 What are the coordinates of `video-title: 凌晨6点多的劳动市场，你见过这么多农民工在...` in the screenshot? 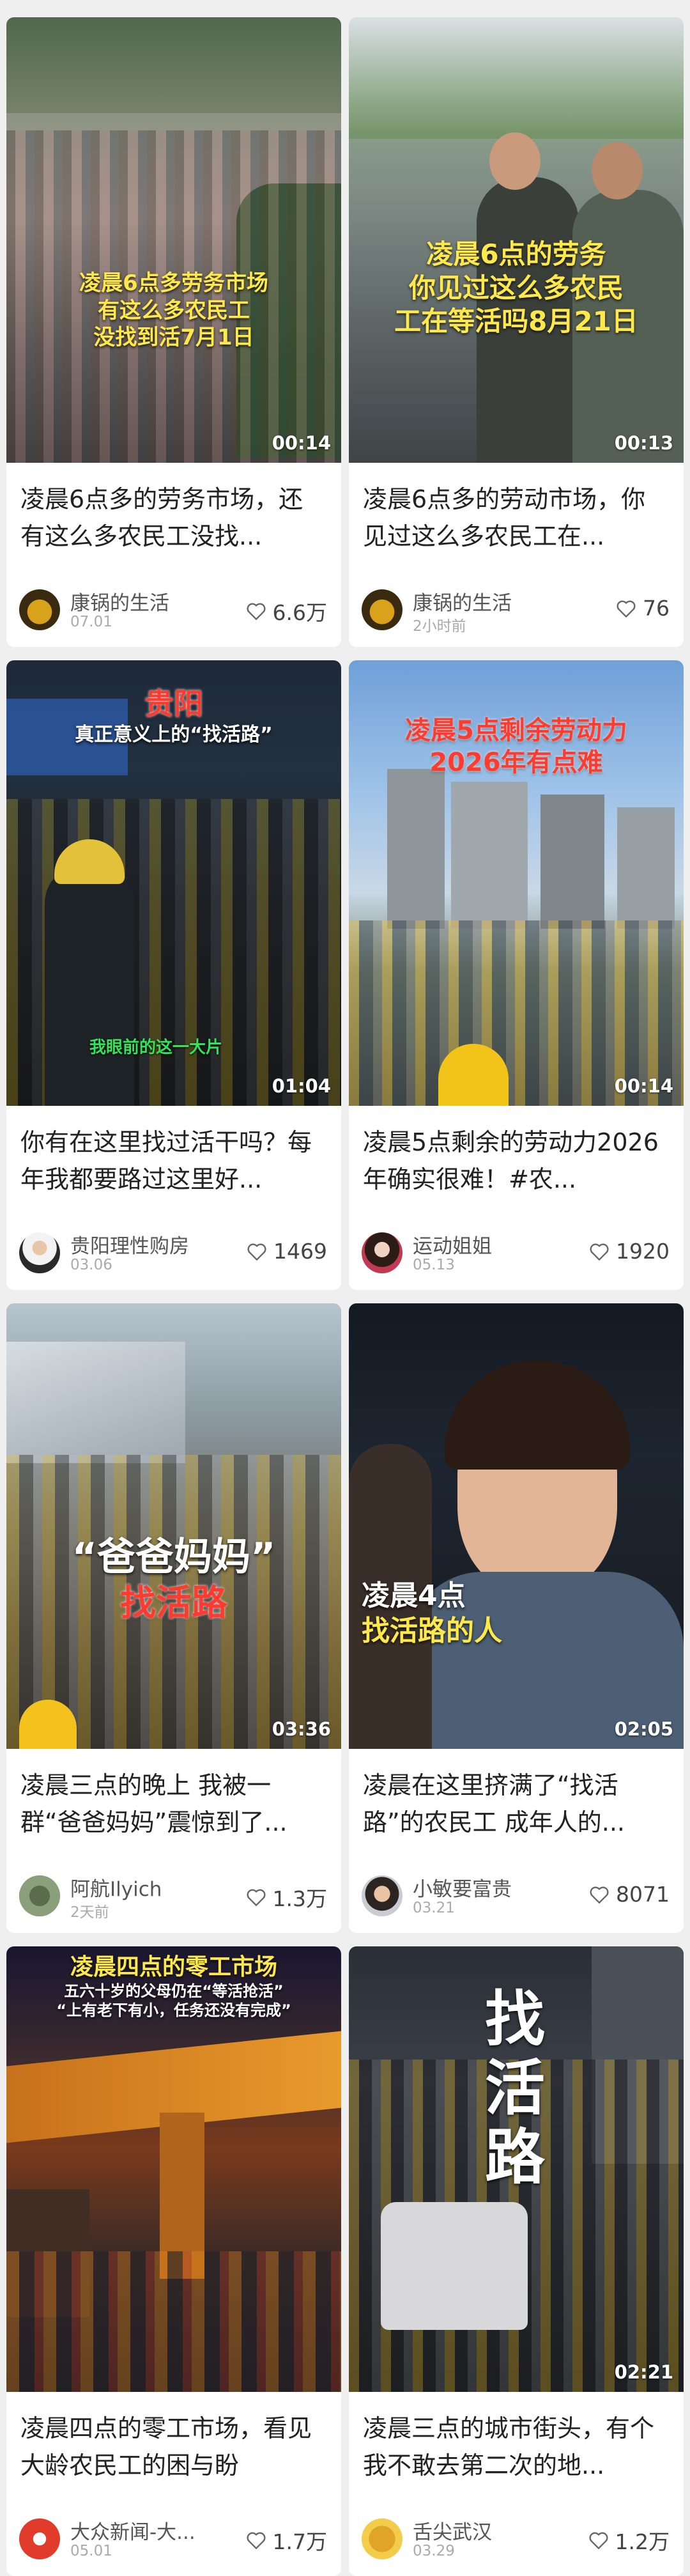 It's located at (516, 518).